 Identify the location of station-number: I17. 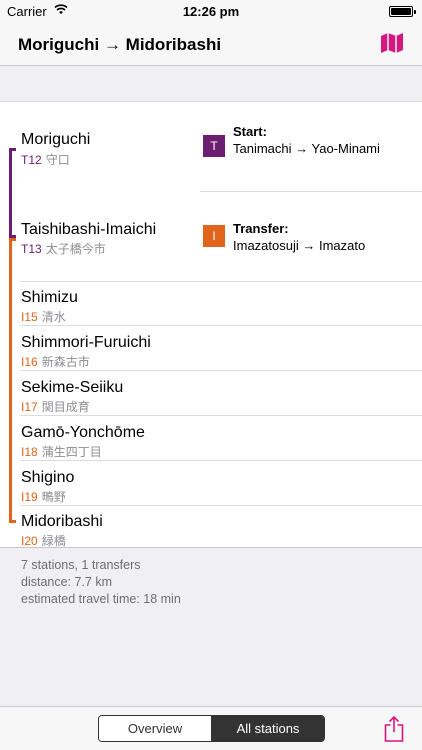
(29, 407).